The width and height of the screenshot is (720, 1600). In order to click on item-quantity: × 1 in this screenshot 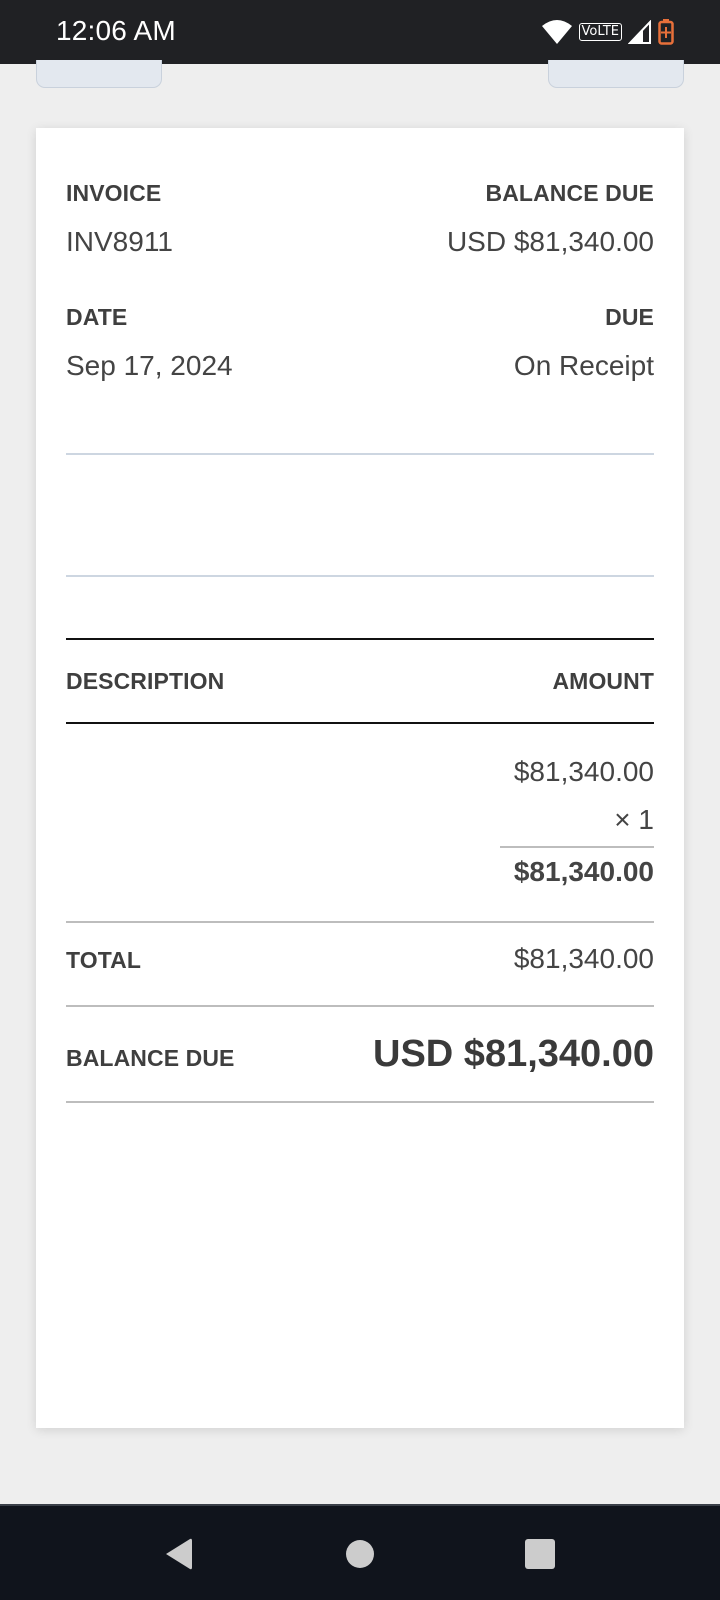, I will do `click(634, 819)`.